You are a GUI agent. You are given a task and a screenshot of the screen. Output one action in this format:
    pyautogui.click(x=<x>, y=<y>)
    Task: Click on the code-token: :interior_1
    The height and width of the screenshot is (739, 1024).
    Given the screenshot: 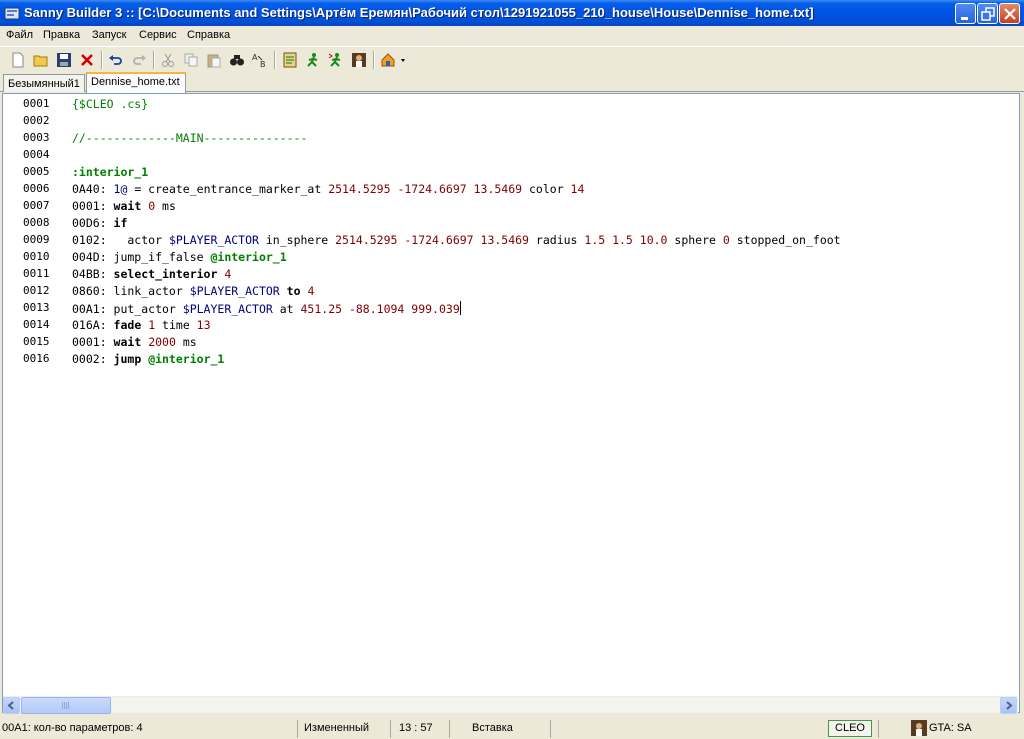 What is the action you would take?
    pyautogui.click(x=110, y=172)
    